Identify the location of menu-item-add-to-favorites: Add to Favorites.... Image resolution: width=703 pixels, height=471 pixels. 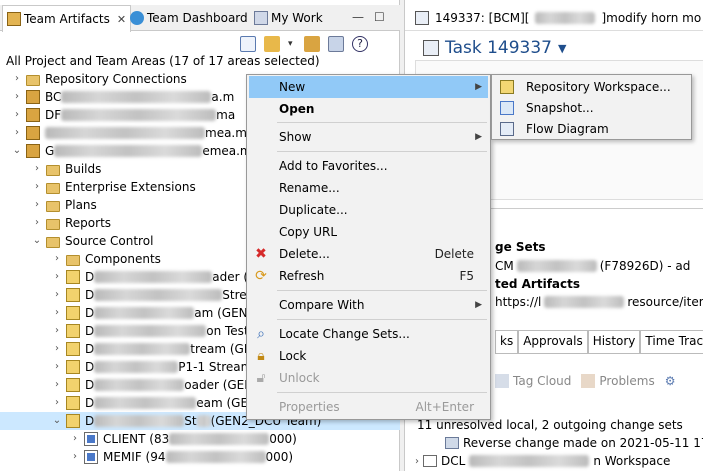
(368, 166).